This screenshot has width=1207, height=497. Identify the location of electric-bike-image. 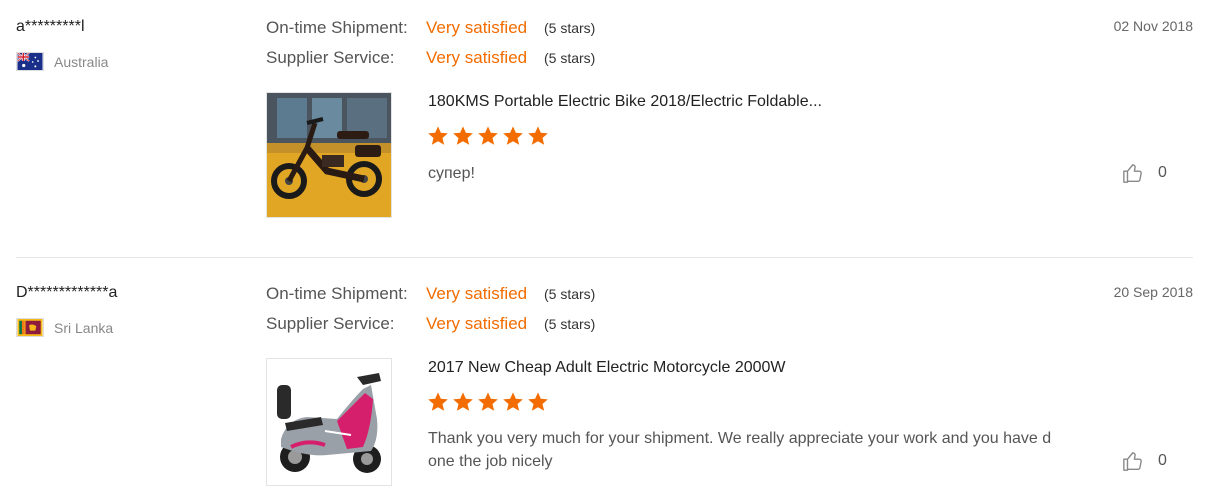
(329, 155).